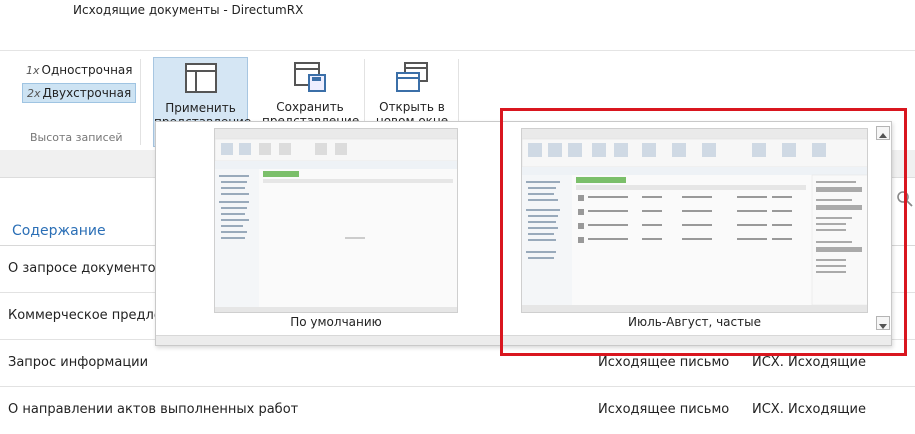 The image size is (915, 434). Describe the element at coordinates (188, 10) in the screenshot. I see `window-title: Исходящие документы - DirectumRX` at that location.